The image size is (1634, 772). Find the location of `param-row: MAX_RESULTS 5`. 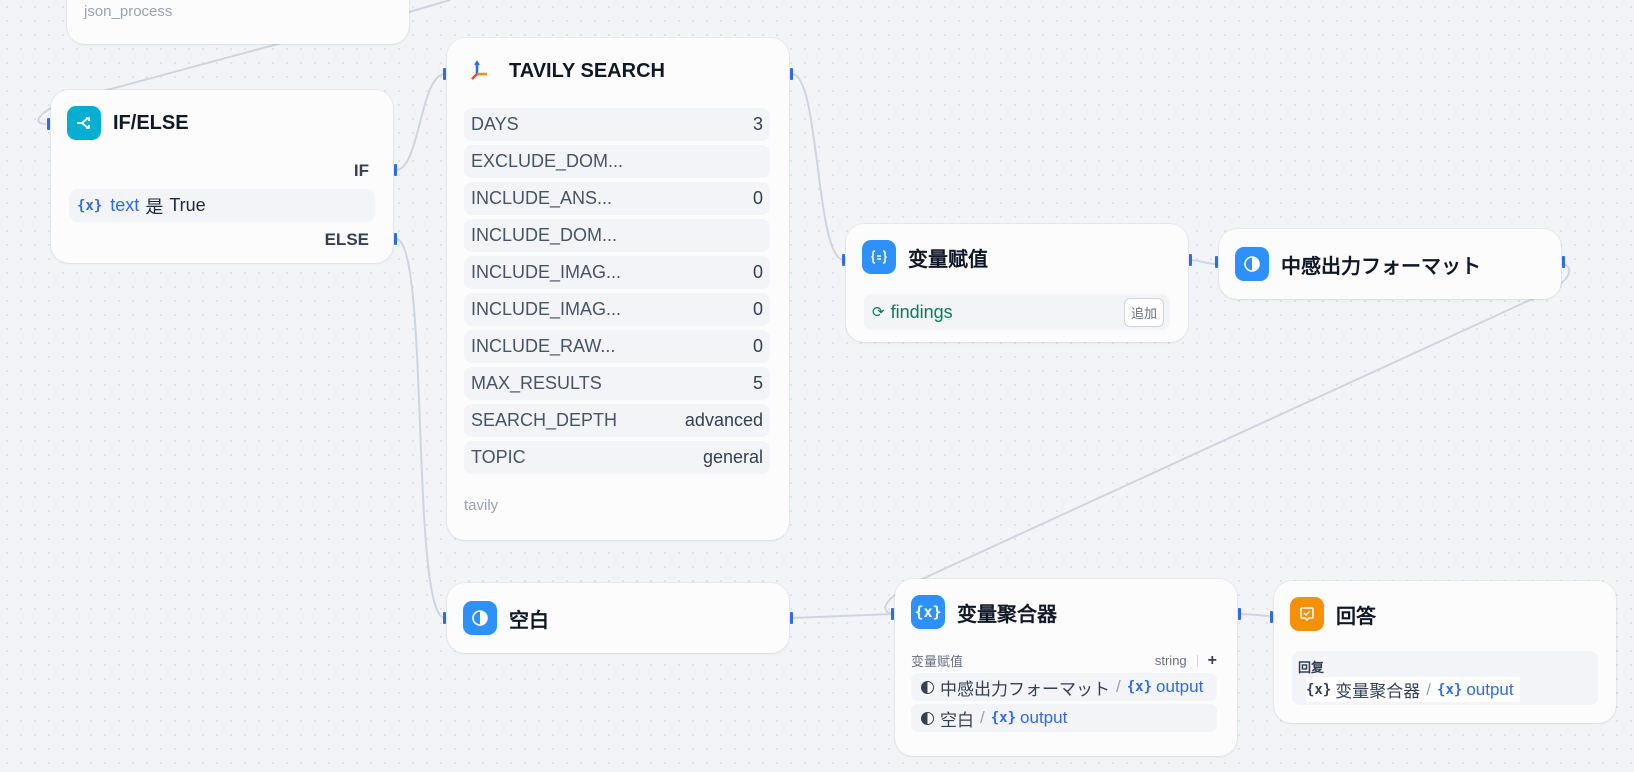

param-row: MAX_RESULTS 5 is located at coordinates (617, 383).